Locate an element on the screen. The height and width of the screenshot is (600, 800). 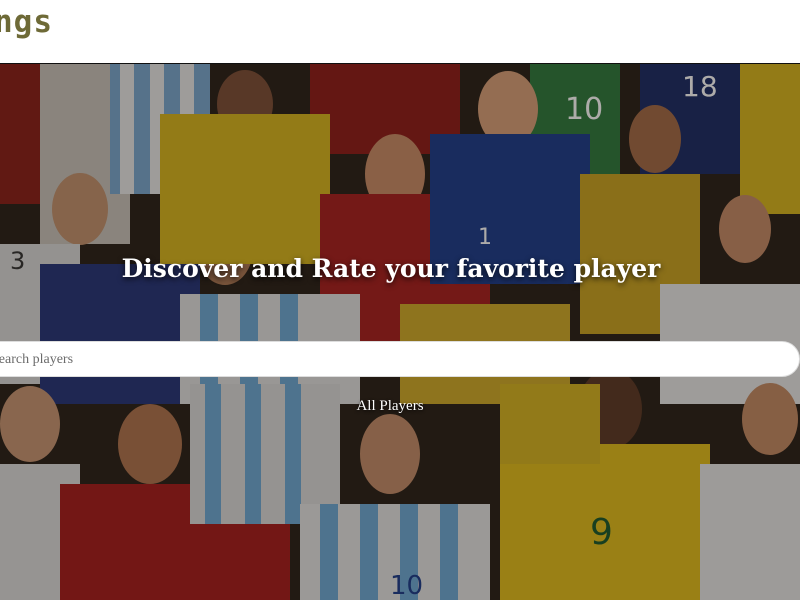
site-logo: ngs is located at coordinates (26, 22).